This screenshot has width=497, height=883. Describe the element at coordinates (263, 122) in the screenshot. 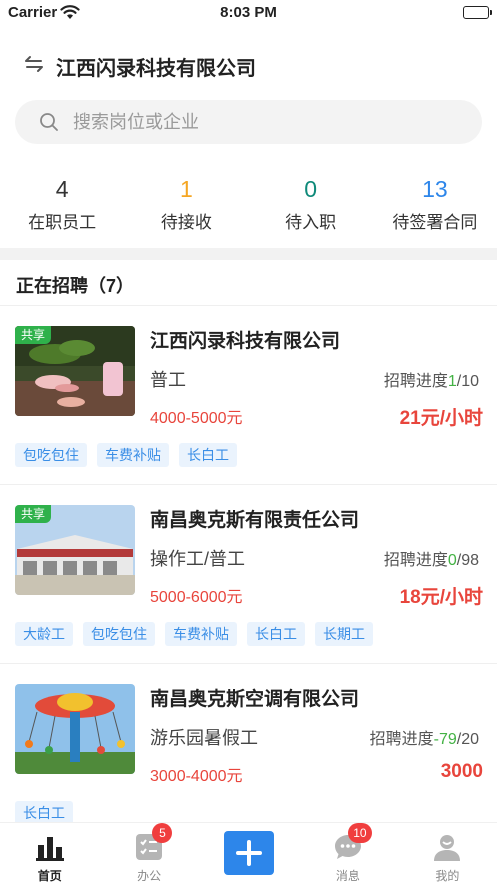

I see `search-input` at that location.